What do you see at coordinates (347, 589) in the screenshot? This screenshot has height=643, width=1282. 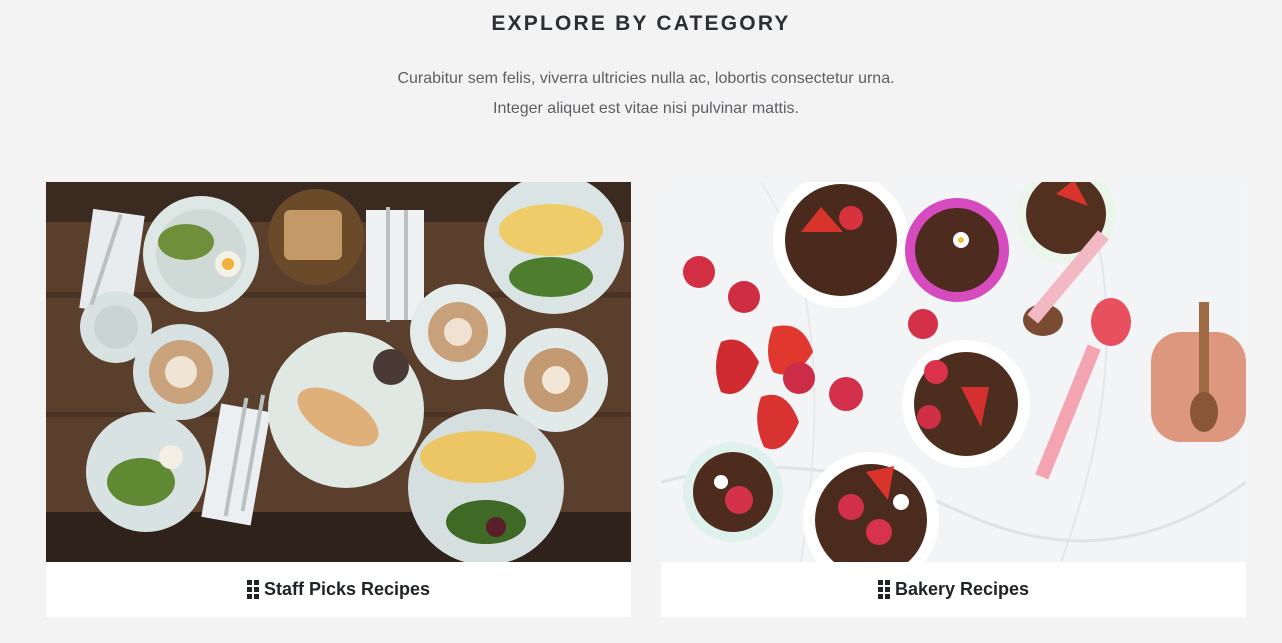 I see `category-label: Staff Picks Recipes` at bounding box center [347, 589].